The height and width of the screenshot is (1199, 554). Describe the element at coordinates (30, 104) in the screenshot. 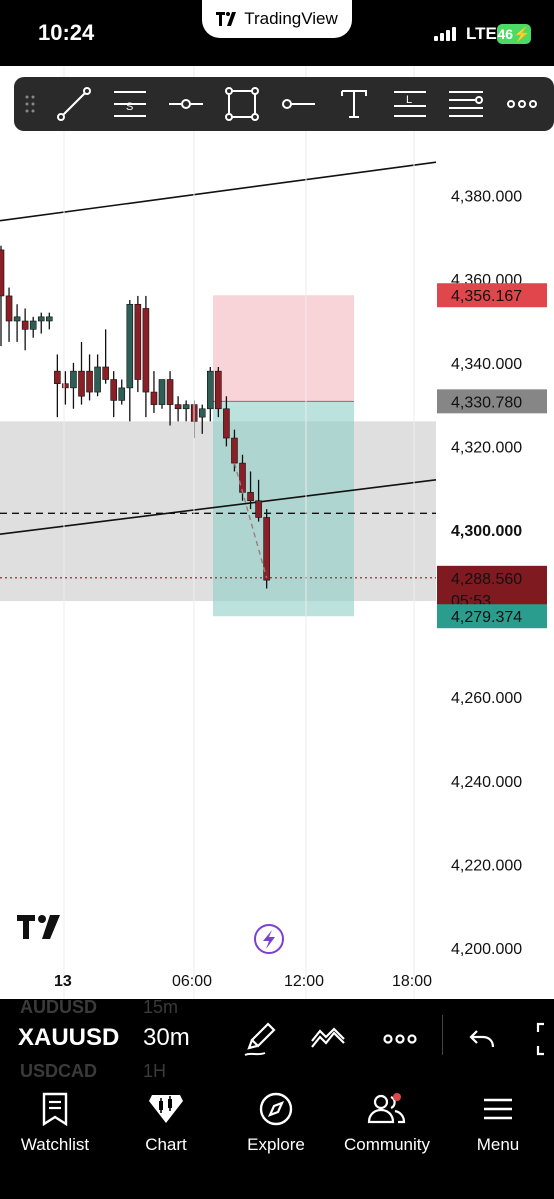

I see `drag-handle-icon` at that location.